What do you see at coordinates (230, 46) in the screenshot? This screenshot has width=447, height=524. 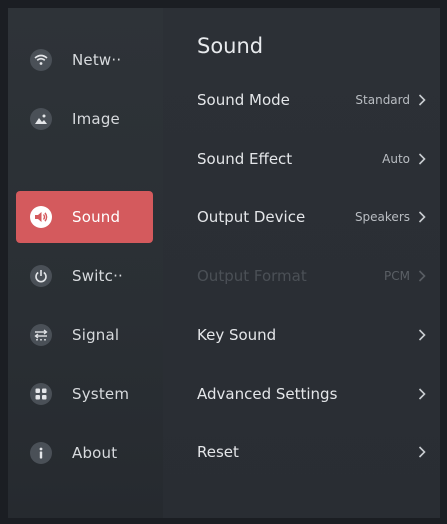 I see `page-title: Sound` at bounding box center [230, 46].